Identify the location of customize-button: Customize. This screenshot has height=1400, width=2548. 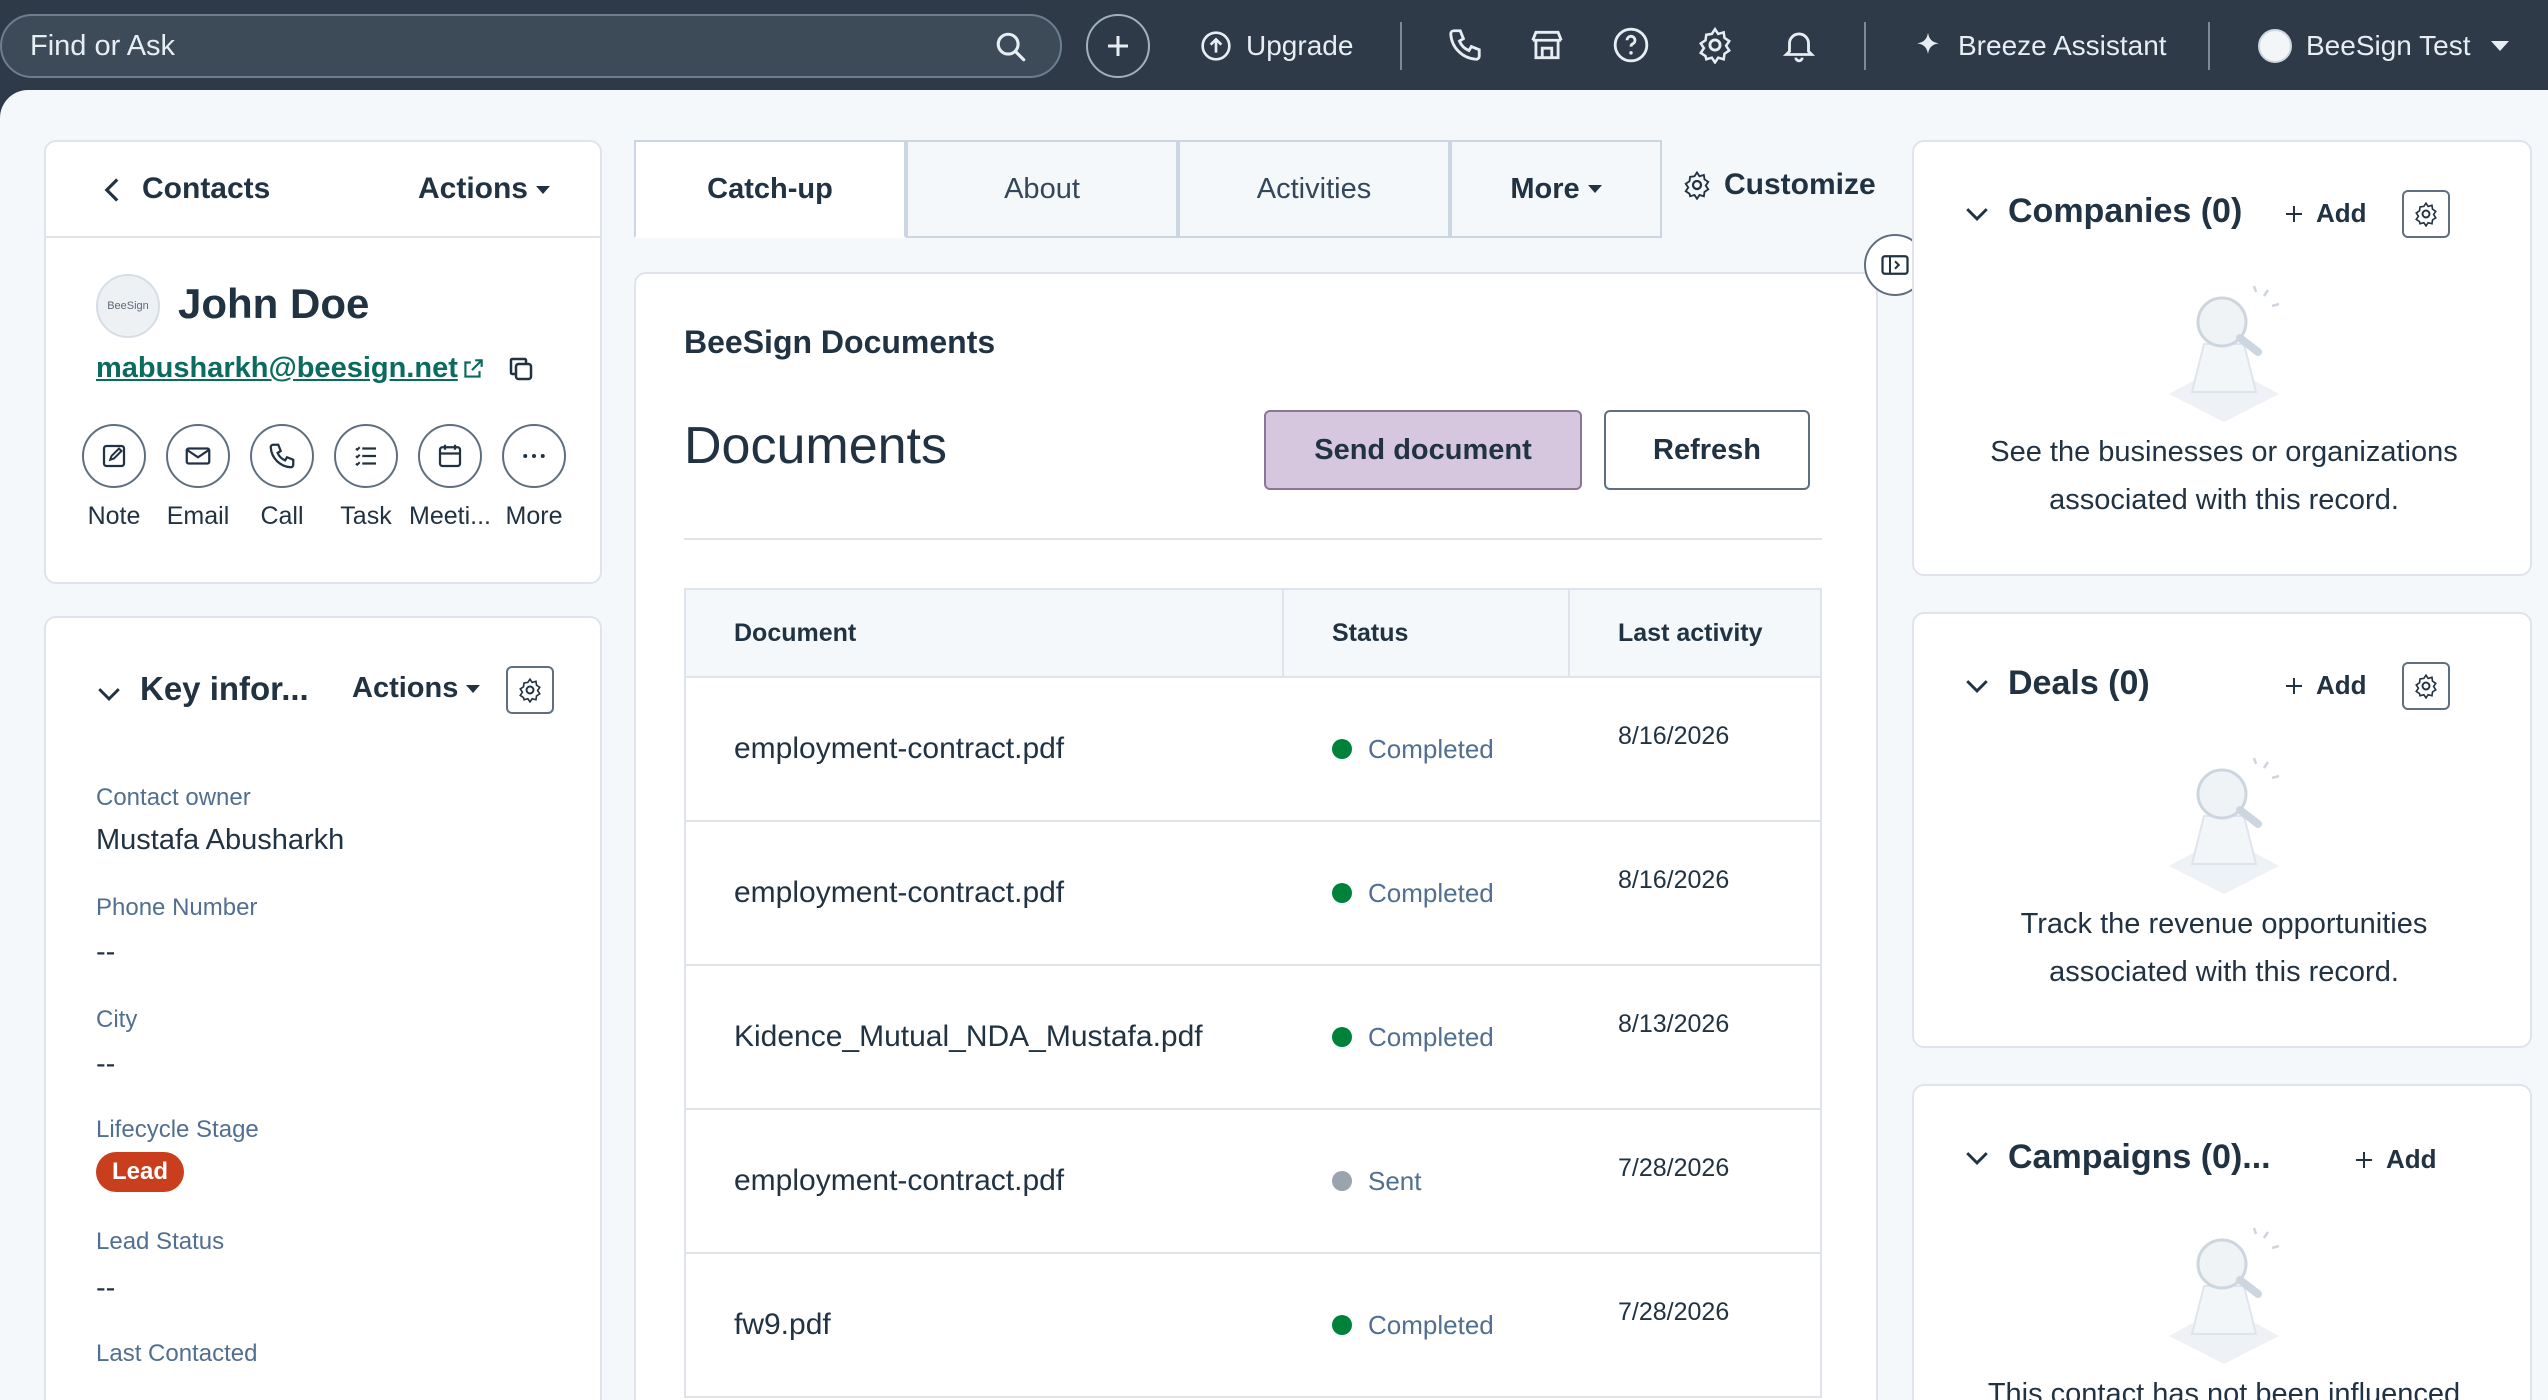
(1779, 185).